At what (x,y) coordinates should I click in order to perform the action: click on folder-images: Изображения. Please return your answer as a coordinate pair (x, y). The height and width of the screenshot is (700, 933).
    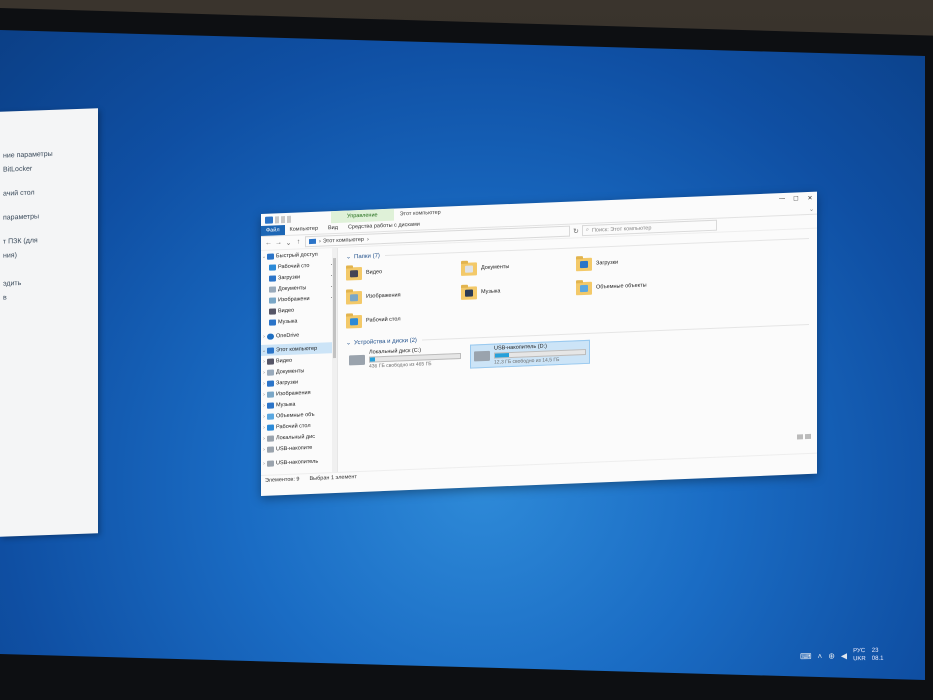
    Looking at the image, I should click on (403, 295).